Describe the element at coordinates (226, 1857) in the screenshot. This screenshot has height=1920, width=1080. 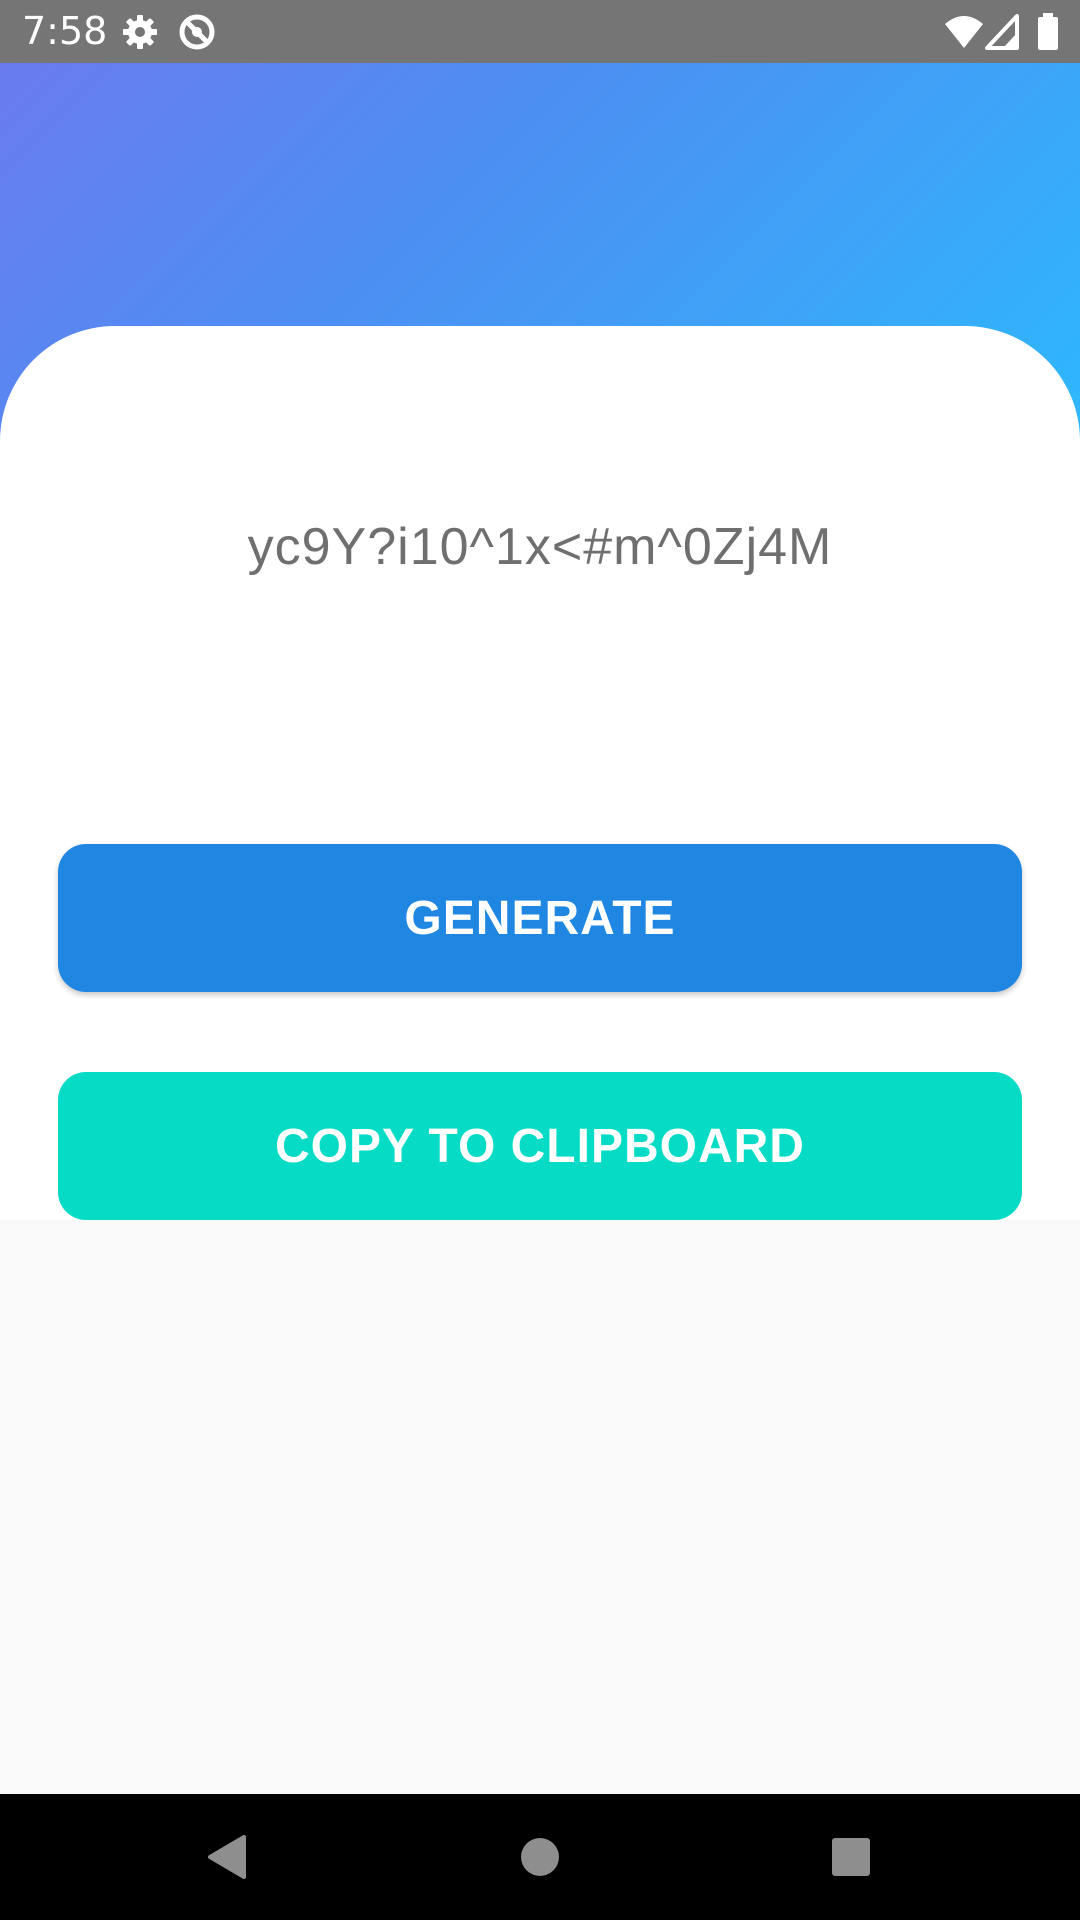
I see `back-icon` at that location.